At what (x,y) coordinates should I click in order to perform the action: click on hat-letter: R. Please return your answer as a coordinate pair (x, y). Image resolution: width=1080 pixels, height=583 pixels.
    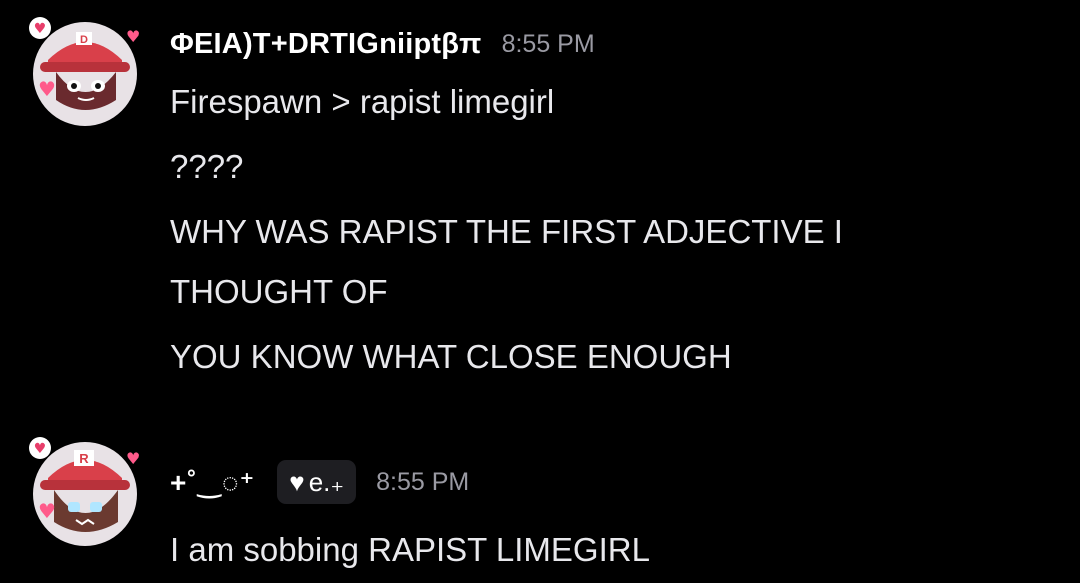
    Looking at the image, I should click on (84, 458).